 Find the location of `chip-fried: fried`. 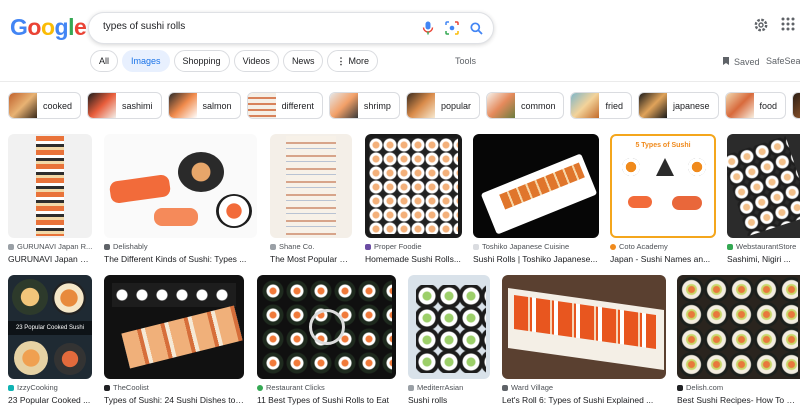

chip-fried: fried is located at coordinates (601, 105).